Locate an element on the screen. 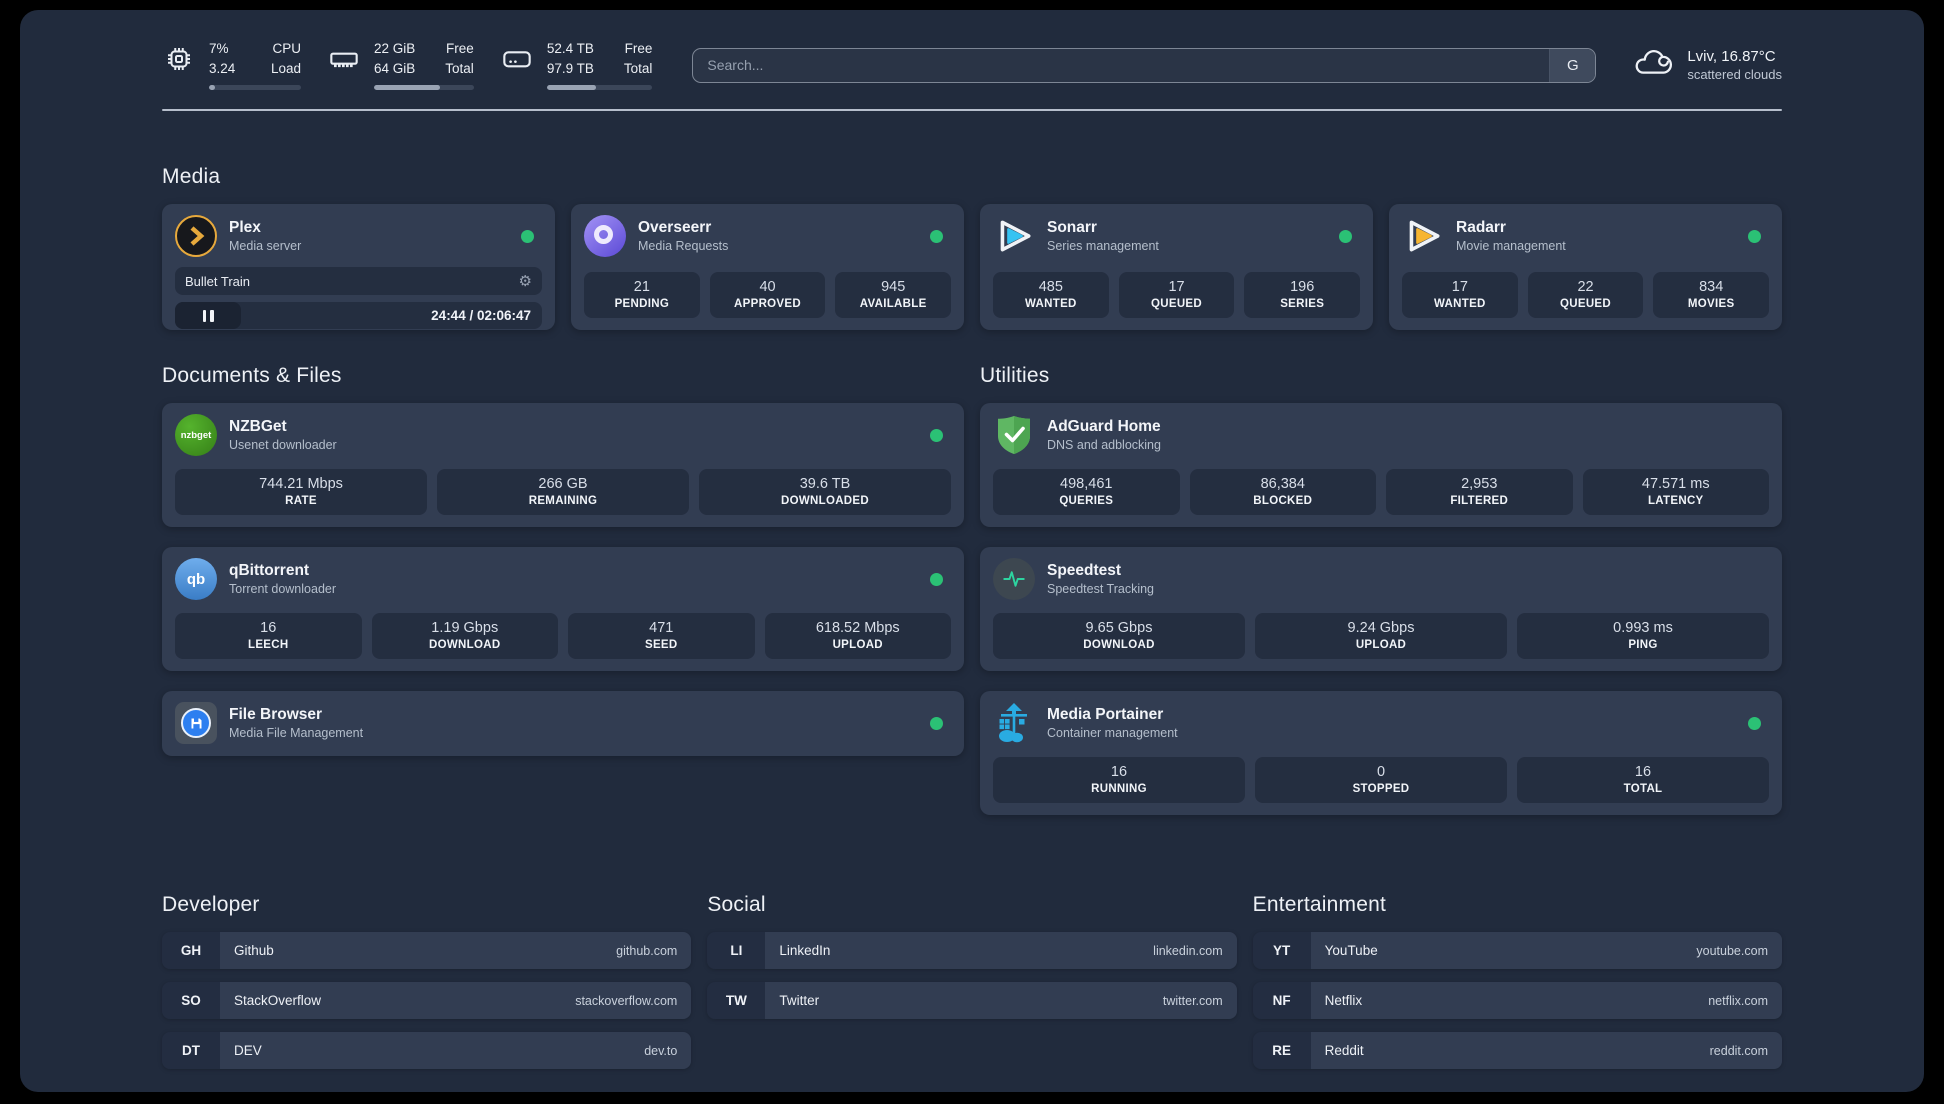 The width and height of the screenshot is (1944, 1104). pause-button is located at coordinates (208, 315).